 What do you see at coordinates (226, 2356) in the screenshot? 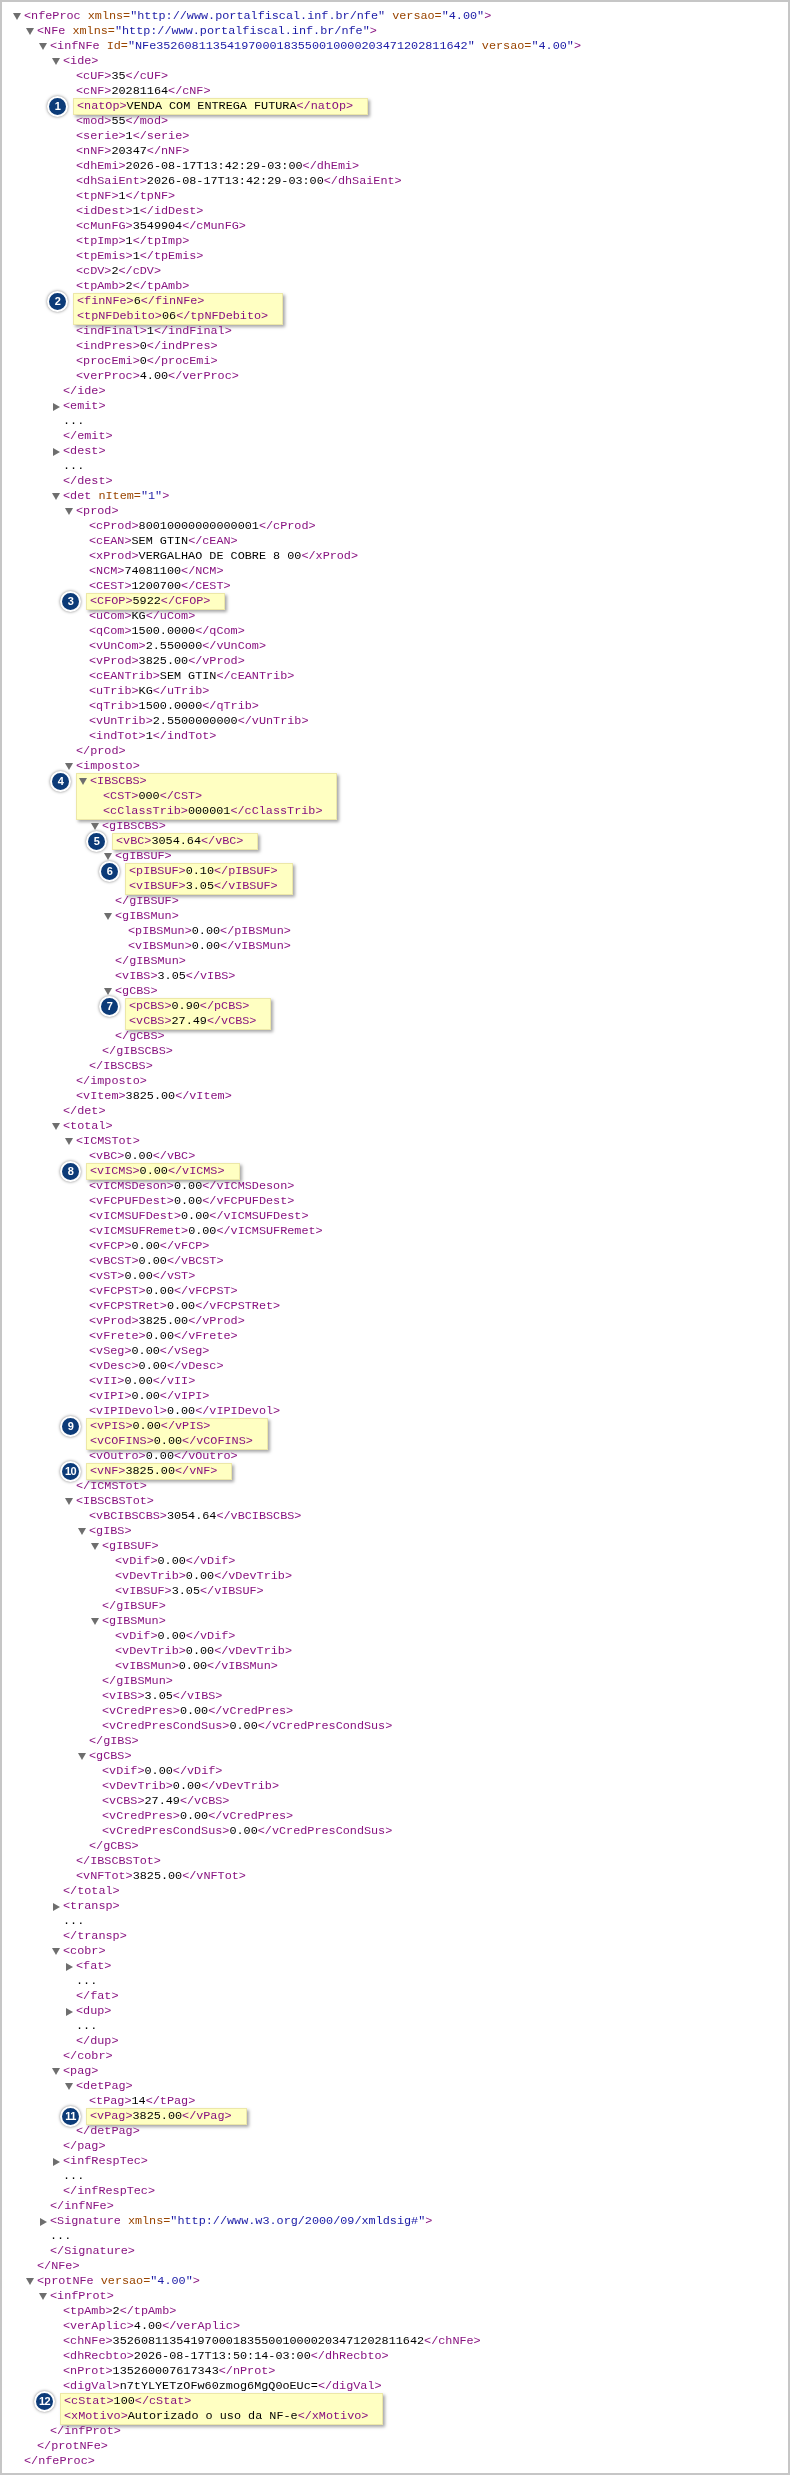
I see `xml-element-line: <dhRecbto>2026-08-17T13:50:14-03:00</dhRecbto>` at bounding box center [226, 2356].